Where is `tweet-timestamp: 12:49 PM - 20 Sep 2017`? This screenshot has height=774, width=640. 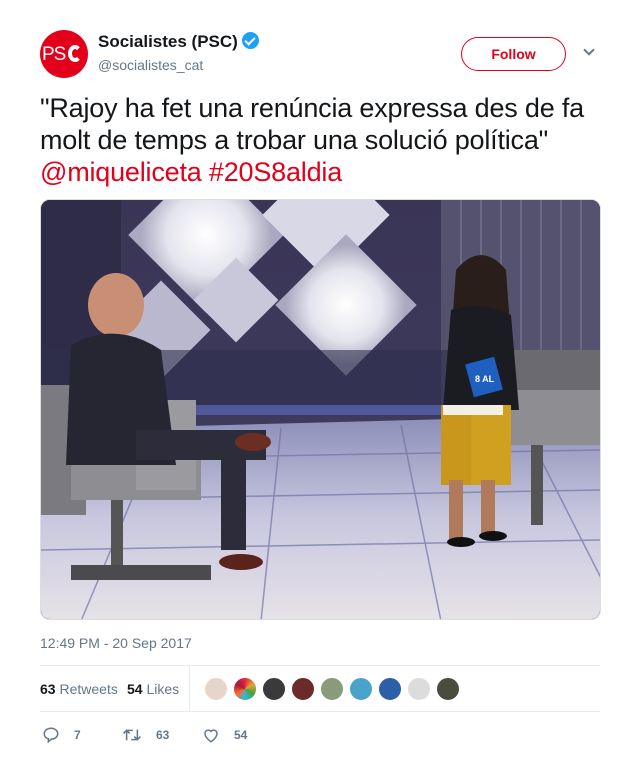 tweet-timestamp: 12:49 PM - 20 Sep 2017 is located at coordinates (116, 643).